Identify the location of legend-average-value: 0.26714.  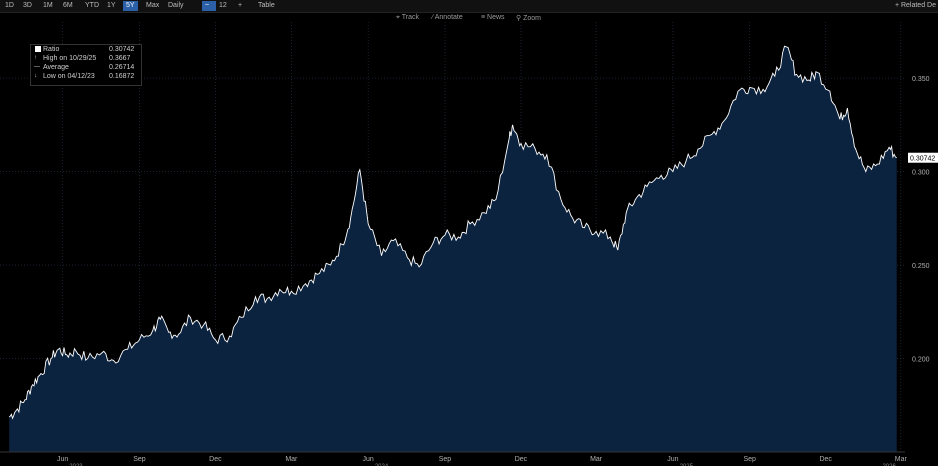
(122, 67).